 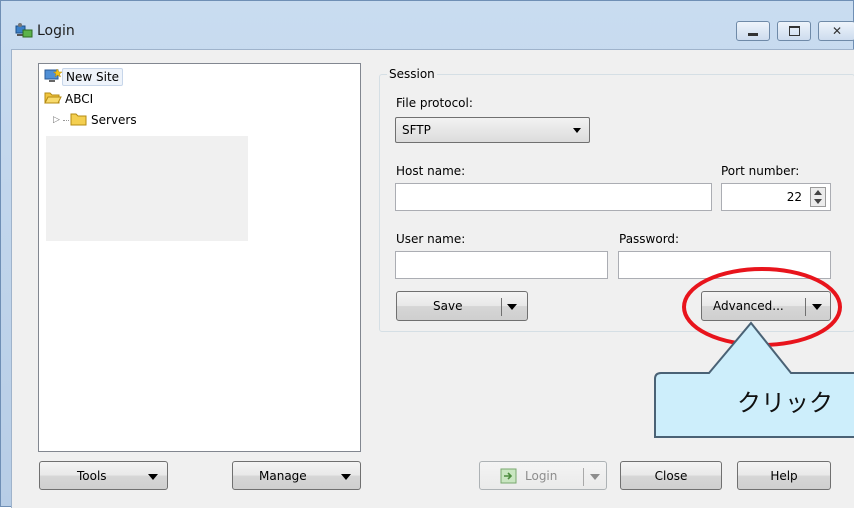 I want to click on callout-text: クリック, so click(x=785, y=403).